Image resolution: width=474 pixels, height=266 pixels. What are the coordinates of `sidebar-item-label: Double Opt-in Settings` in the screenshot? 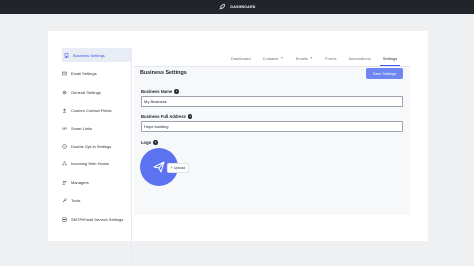 It's located at (91, 146).